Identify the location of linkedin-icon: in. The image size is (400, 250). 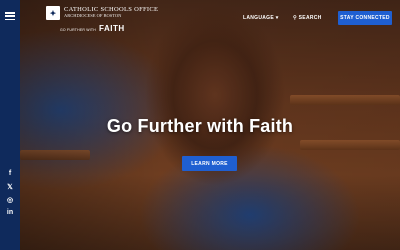
(10, 212).